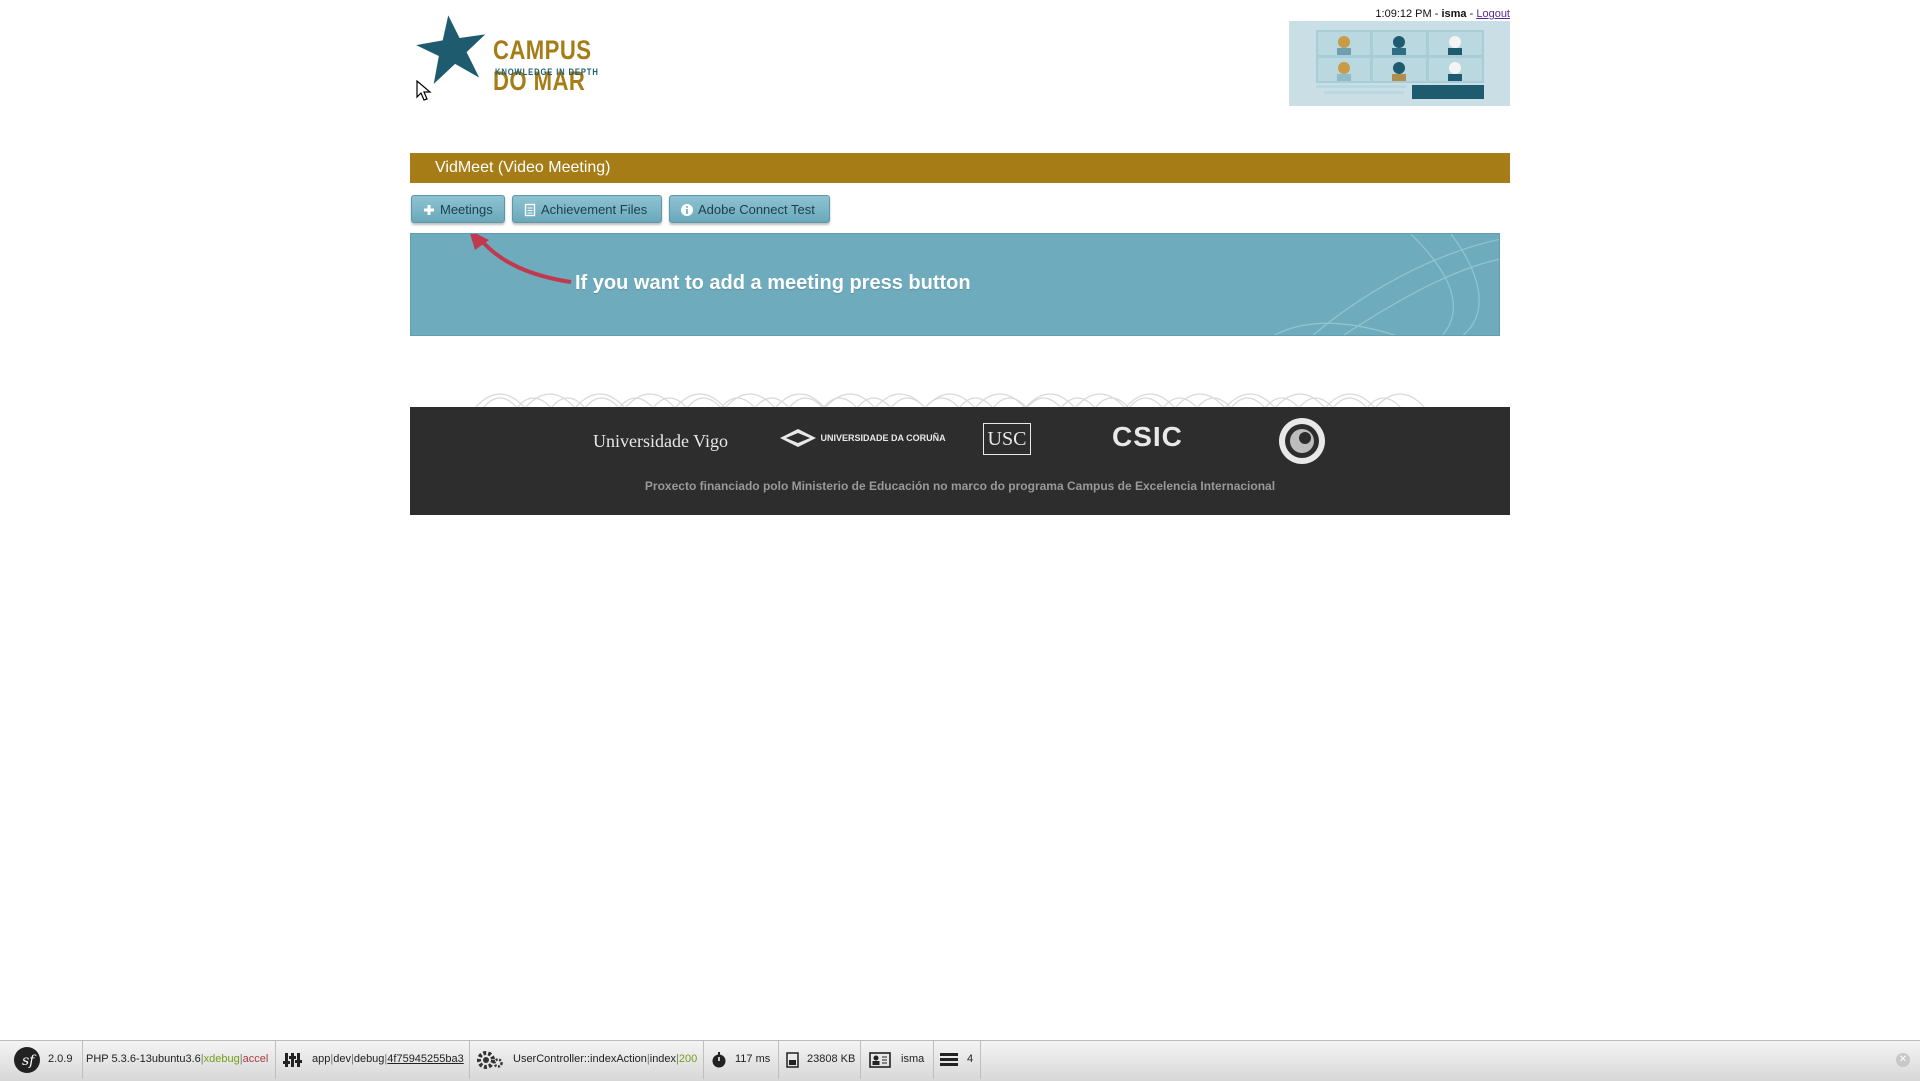 The height and width of the screenshot is (1081, 1920). What do you see at coordinates (897, 1060) in the screenshot?
I see `debug-security: isma` at bounding box center [897, 1060].